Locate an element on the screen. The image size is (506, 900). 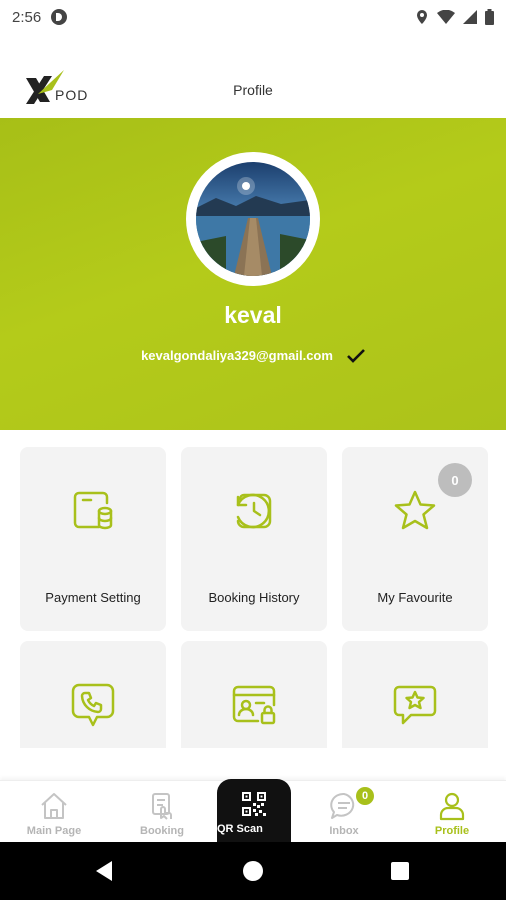
location-icon is located at coordinates (422, 17).